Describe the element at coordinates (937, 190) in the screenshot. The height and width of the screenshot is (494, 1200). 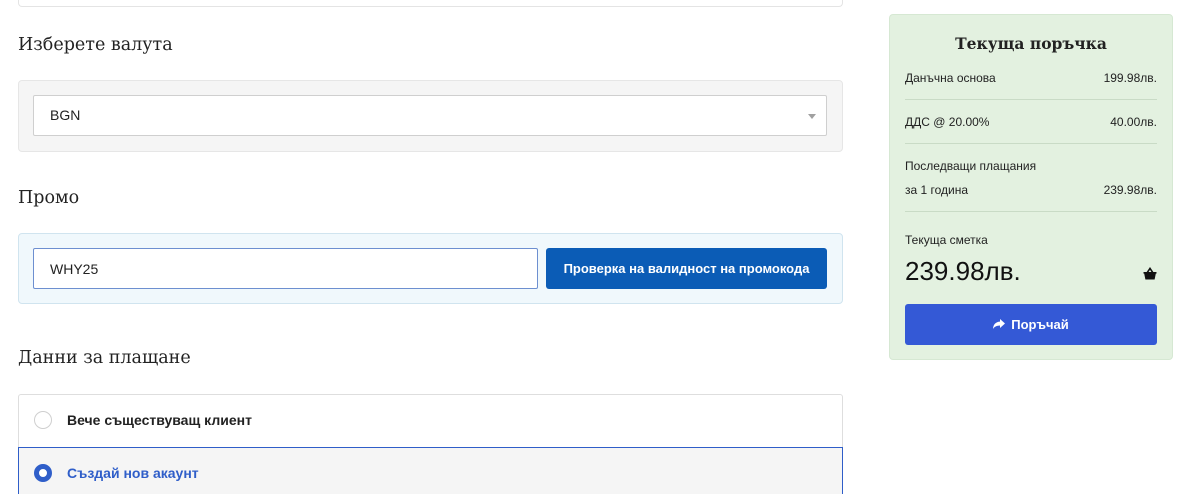
I see `recurring-period-label: за 1 година` at that location.